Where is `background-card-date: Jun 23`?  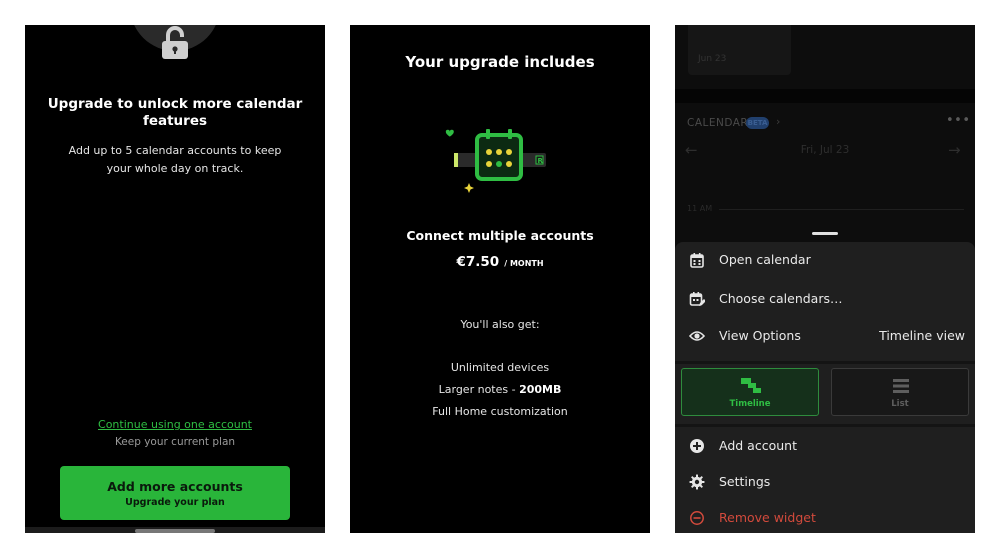 background-card-date: Jun 23 is located at coordinates (712, 59).